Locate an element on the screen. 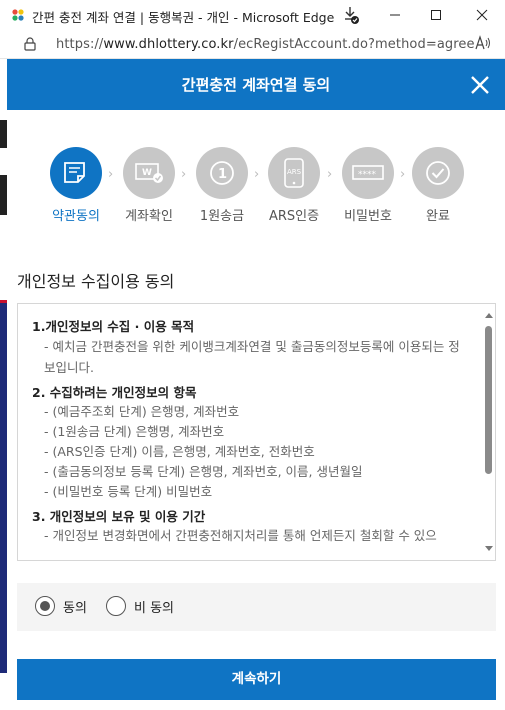 Image resolution: width=505 pixels, height=710 pixels. terms-text: - 개인정보 변경화면에서 간편충전해지처리를 통해 언제든지 철회할 수 있으 is located at coordinates (240, 535).